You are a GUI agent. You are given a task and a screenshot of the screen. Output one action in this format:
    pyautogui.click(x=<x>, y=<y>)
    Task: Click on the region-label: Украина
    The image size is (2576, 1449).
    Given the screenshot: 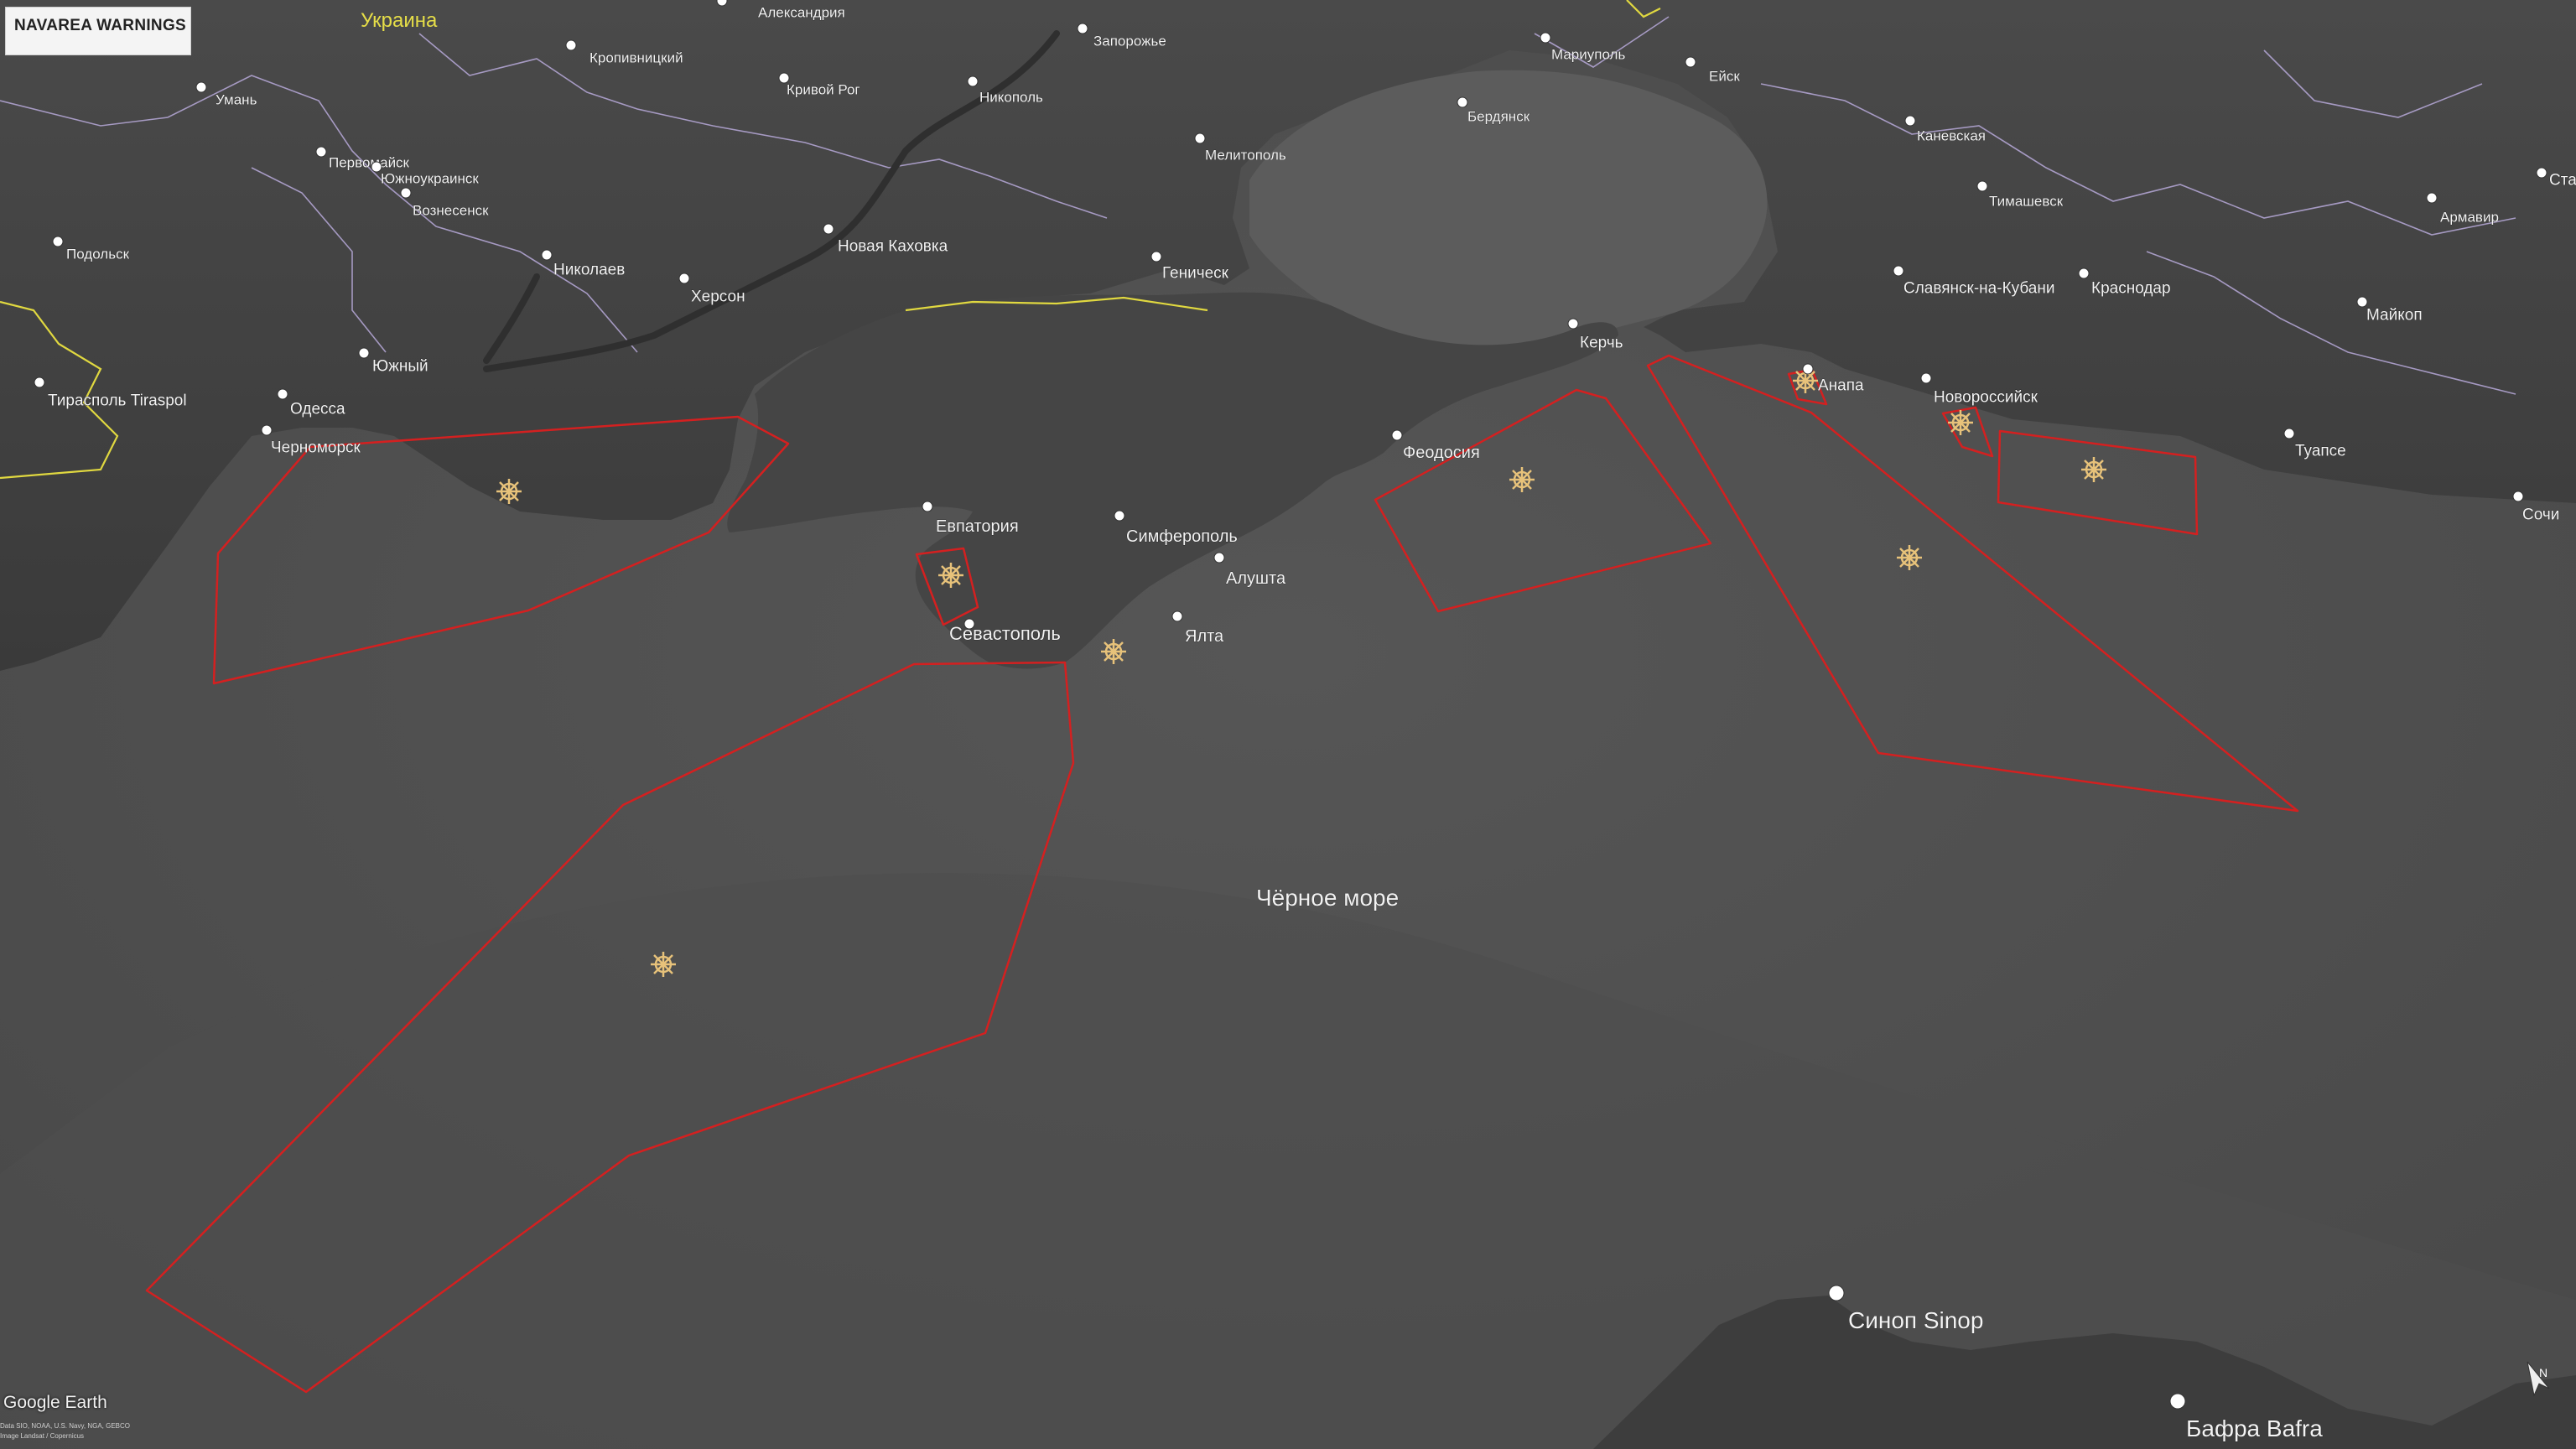 What is the action you would take?
    pyautogui.click(x=399, y=20)
    